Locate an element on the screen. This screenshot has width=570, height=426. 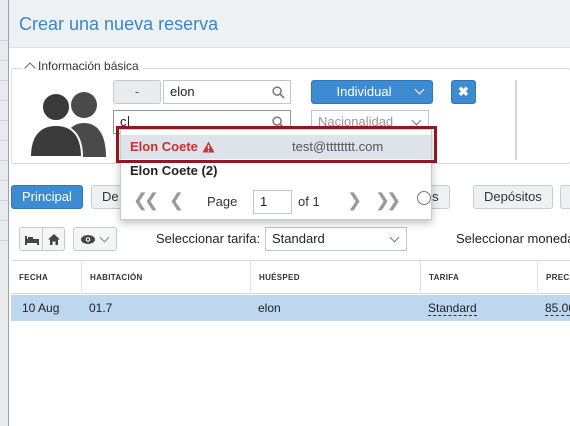
annotation-highlight-box is located at coordinates (276, 144).